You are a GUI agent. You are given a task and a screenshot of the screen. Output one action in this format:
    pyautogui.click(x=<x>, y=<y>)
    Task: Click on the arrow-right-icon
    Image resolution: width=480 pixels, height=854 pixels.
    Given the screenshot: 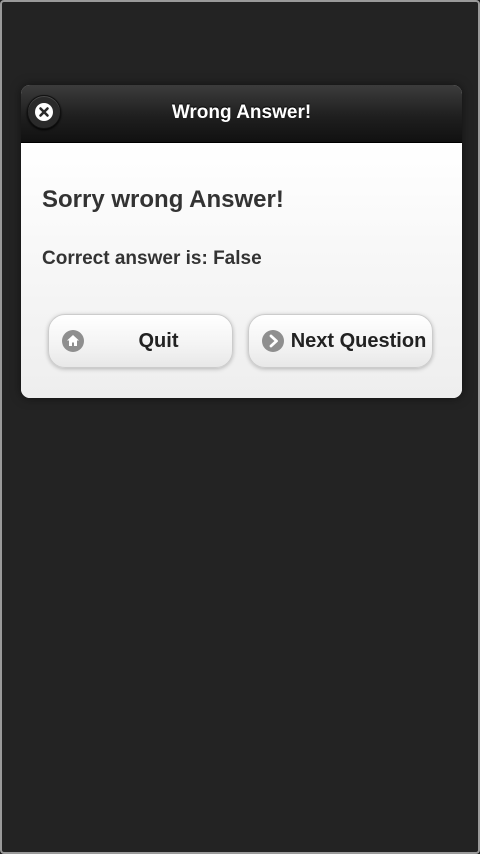 What is the action you would take?
    pyautogui.click(x=273, y=341)
    